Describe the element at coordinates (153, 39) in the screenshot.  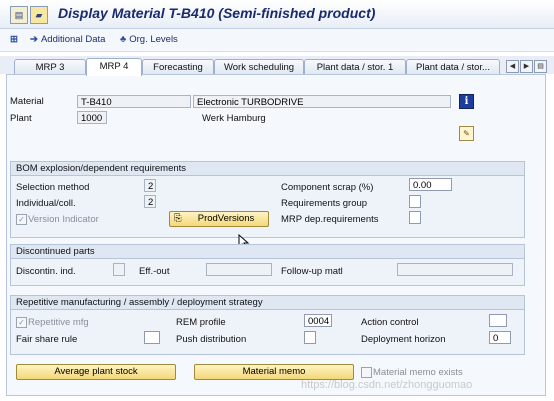
I see `org-levels-label: Org. Levels` at that location.